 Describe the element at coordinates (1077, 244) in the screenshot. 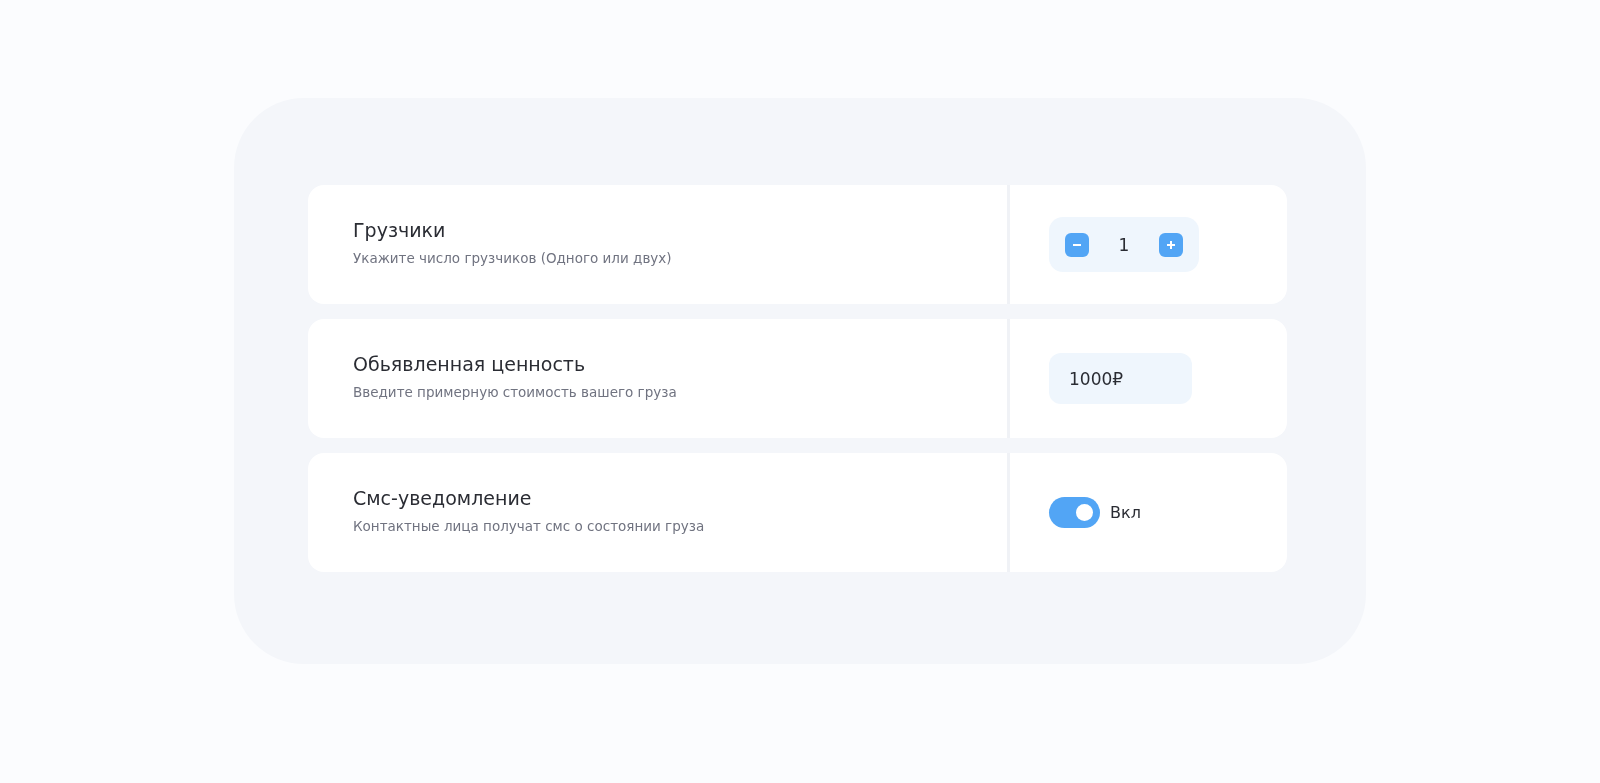

I see `decrease-button` at that location.